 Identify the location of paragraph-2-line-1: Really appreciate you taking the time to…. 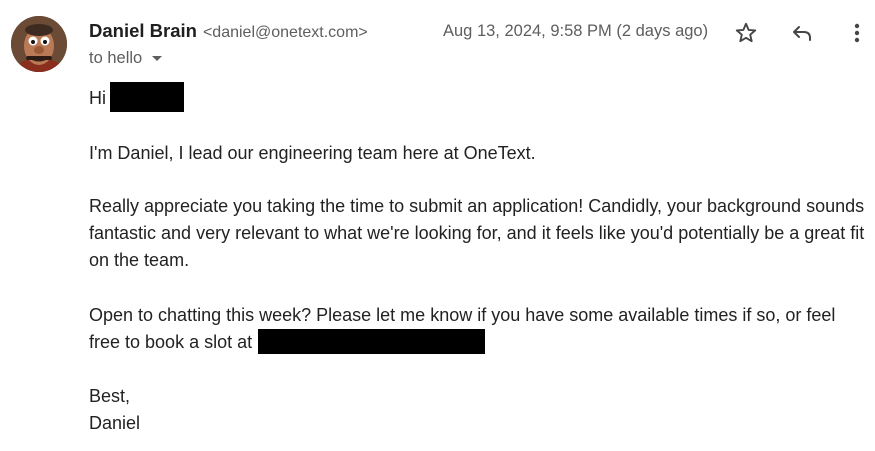
(477, 206).